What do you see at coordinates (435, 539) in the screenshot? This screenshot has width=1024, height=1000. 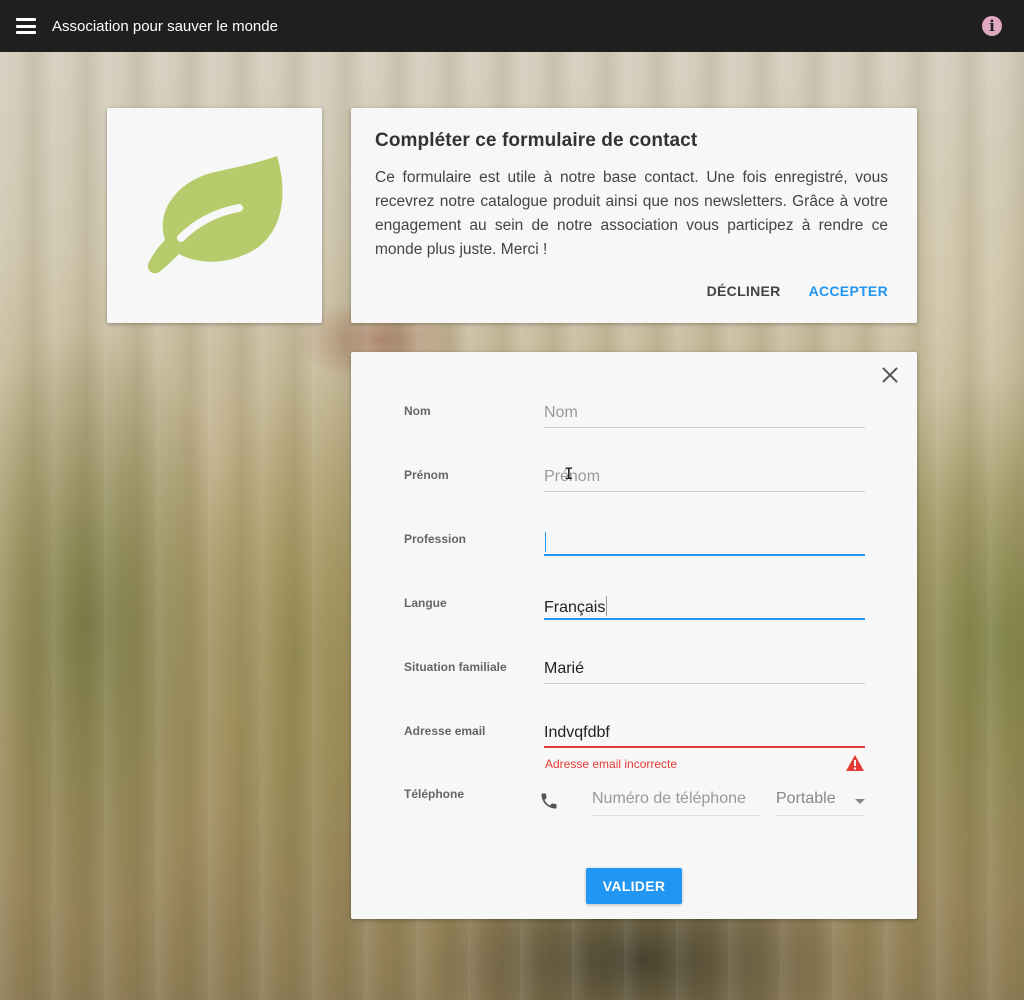 I see `profession-label: Profession` at bounding box center [435, 539].